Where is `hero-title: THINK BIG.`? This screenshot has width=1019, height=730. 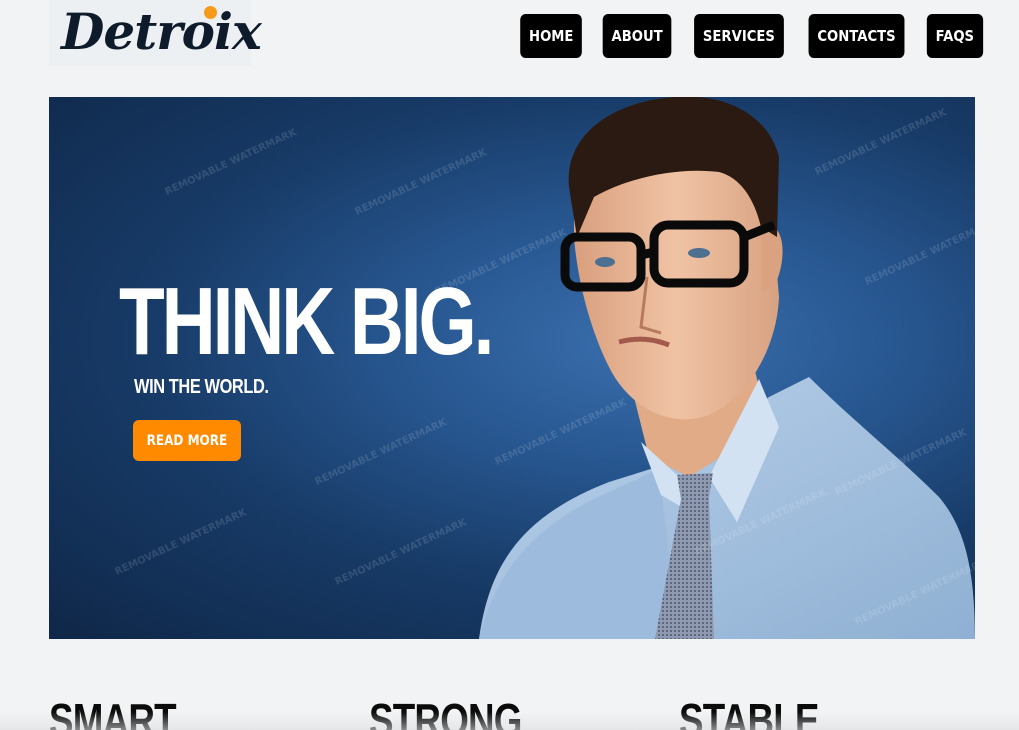 hero-title: THINK BIG. is located at coordinates (306, 321).